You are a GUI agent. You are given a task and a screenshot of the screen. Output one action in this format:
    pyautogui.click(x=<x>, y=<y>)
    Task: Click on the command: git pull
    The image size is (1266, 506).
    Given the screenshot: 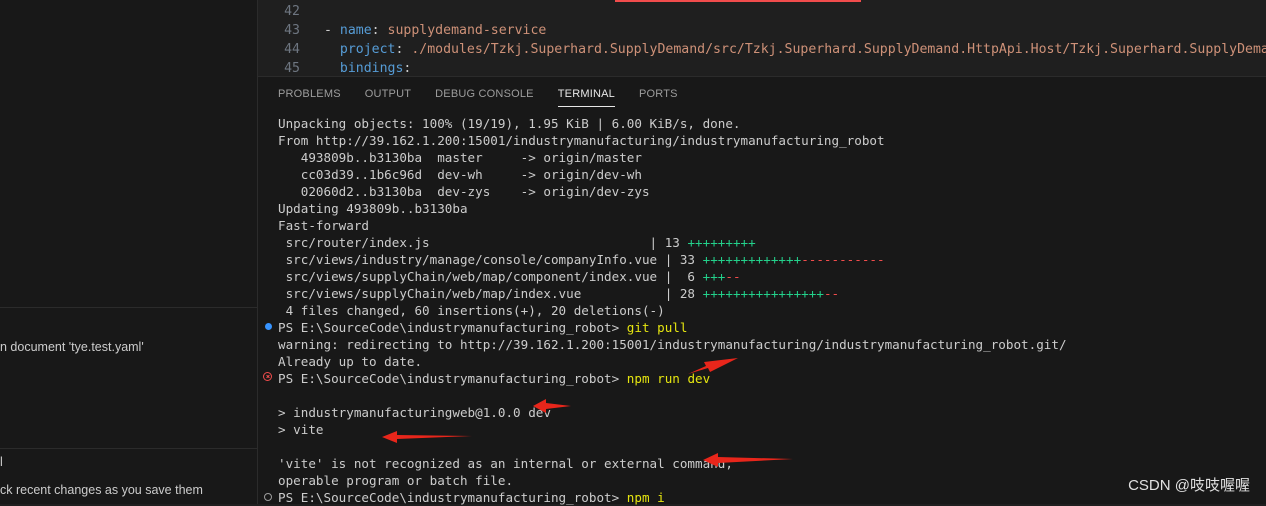 What is the action you would take?
    pyautogui.click(x=657, y=327)
    